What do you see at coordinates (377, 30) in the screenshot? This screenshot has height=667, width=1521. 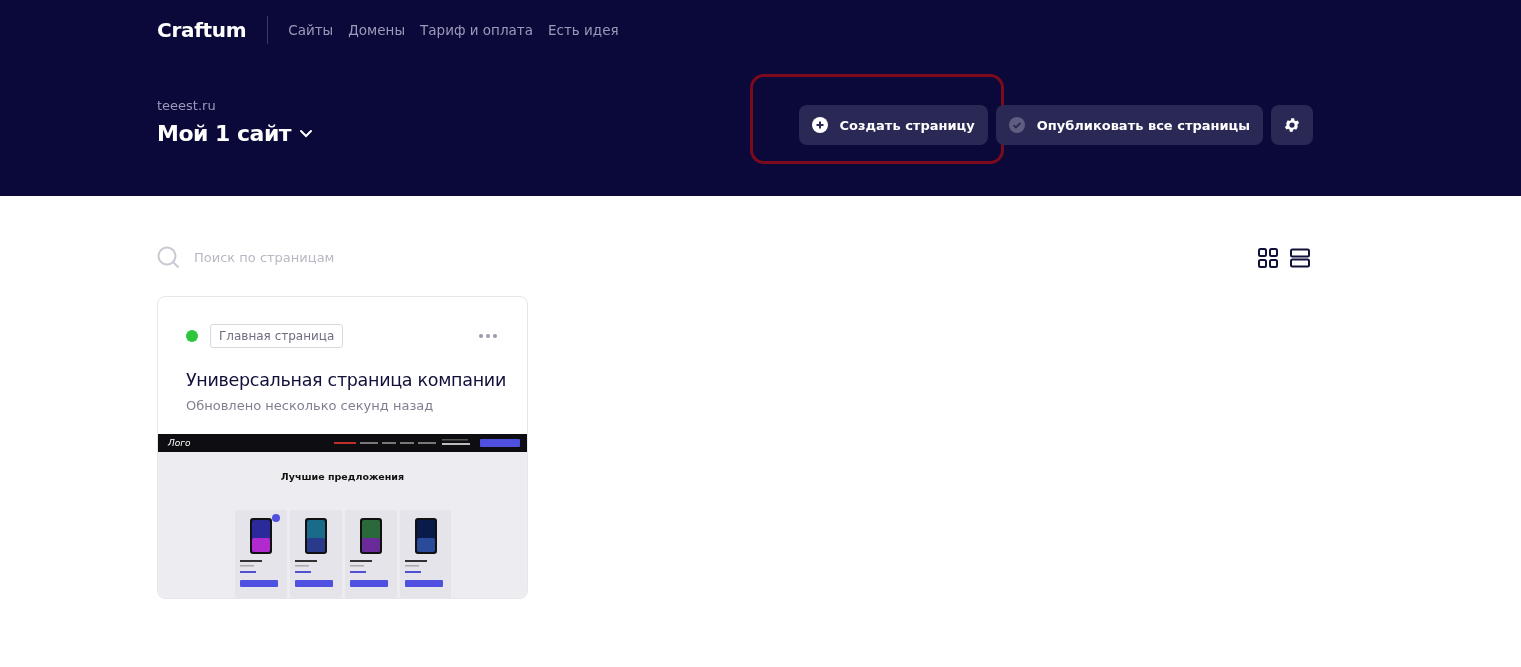 I see `nav-link: Домены` at bounding box center [377, 30].